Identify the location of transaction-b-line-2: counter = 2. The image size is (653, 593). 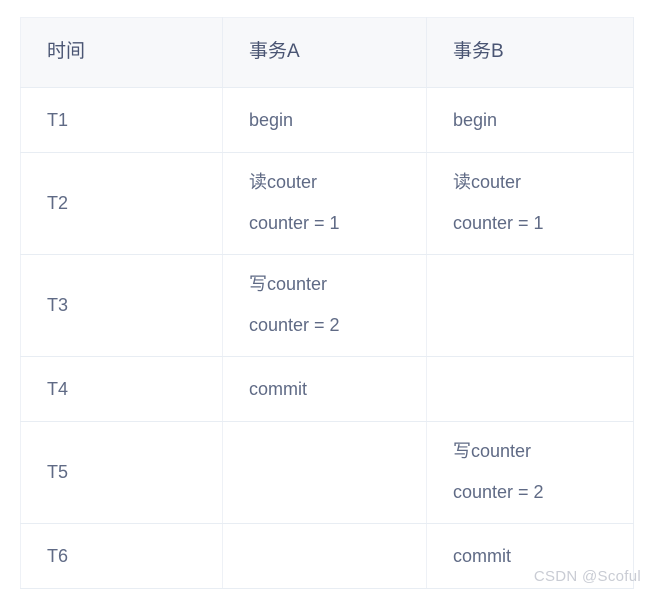
(498, 492).